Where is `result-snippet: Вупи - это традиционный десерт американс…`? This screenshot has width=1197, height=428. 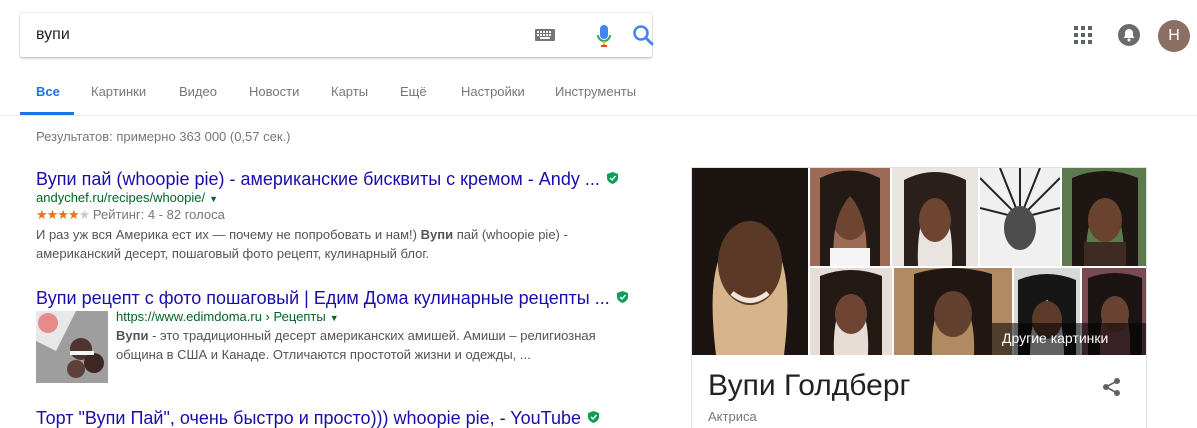 result-snippet: Вупи - это традиционный десерт американс… is located at coordinates (356, 345).